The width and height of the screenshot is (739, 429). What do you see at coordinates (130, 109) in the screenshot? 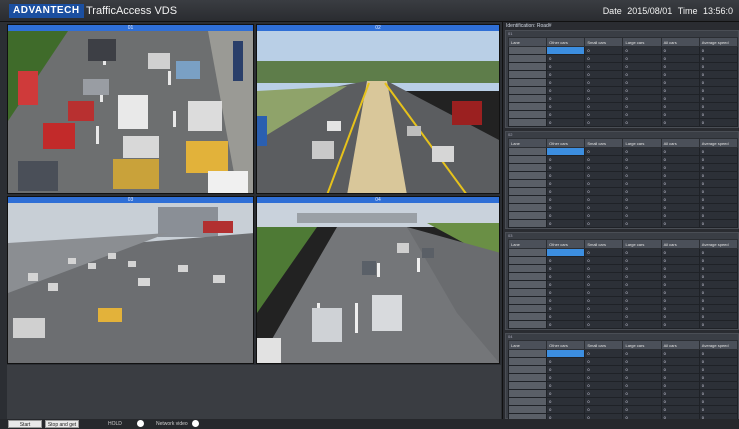
I see `camera-view-1: 01` at bounding box center [130, 109].